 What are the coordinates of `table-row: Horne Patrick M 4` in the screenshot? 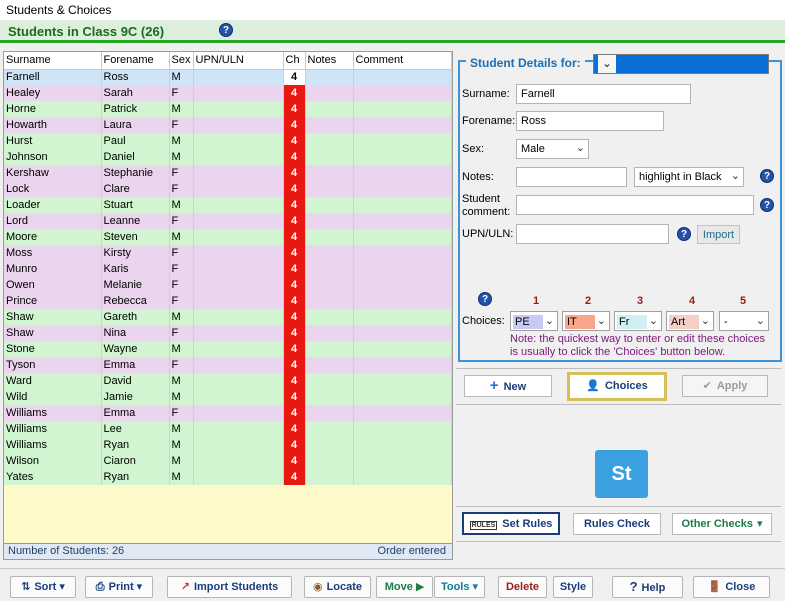 It's located at (228, 109).